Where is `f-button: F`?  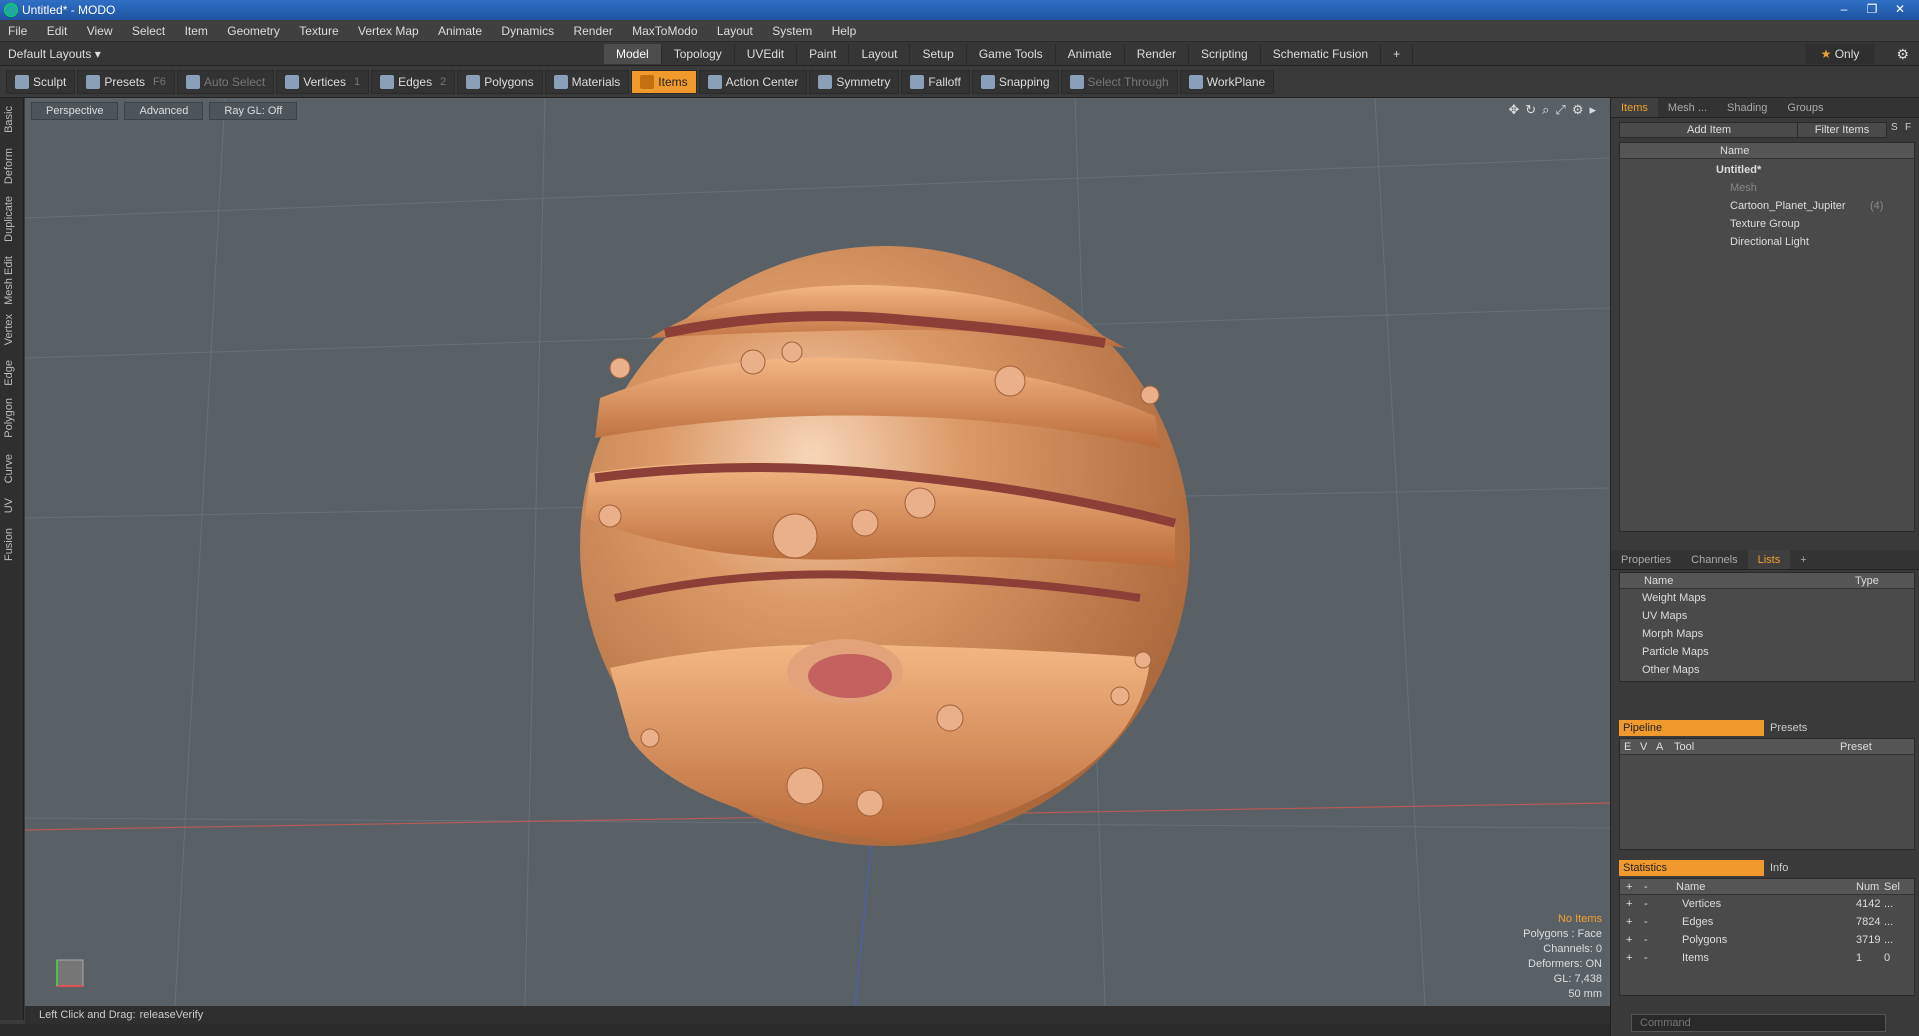 f-button: F is located at coordinates (1911, 130).